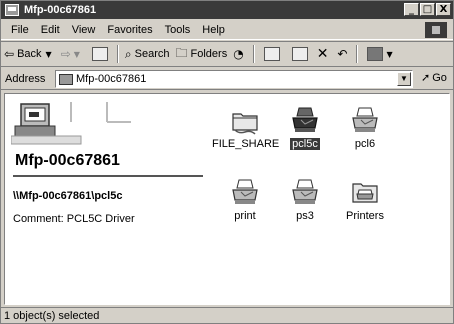 The height and width of the screenshot is (324, 454). I want to click on menu-file: File, so click(20, 30).